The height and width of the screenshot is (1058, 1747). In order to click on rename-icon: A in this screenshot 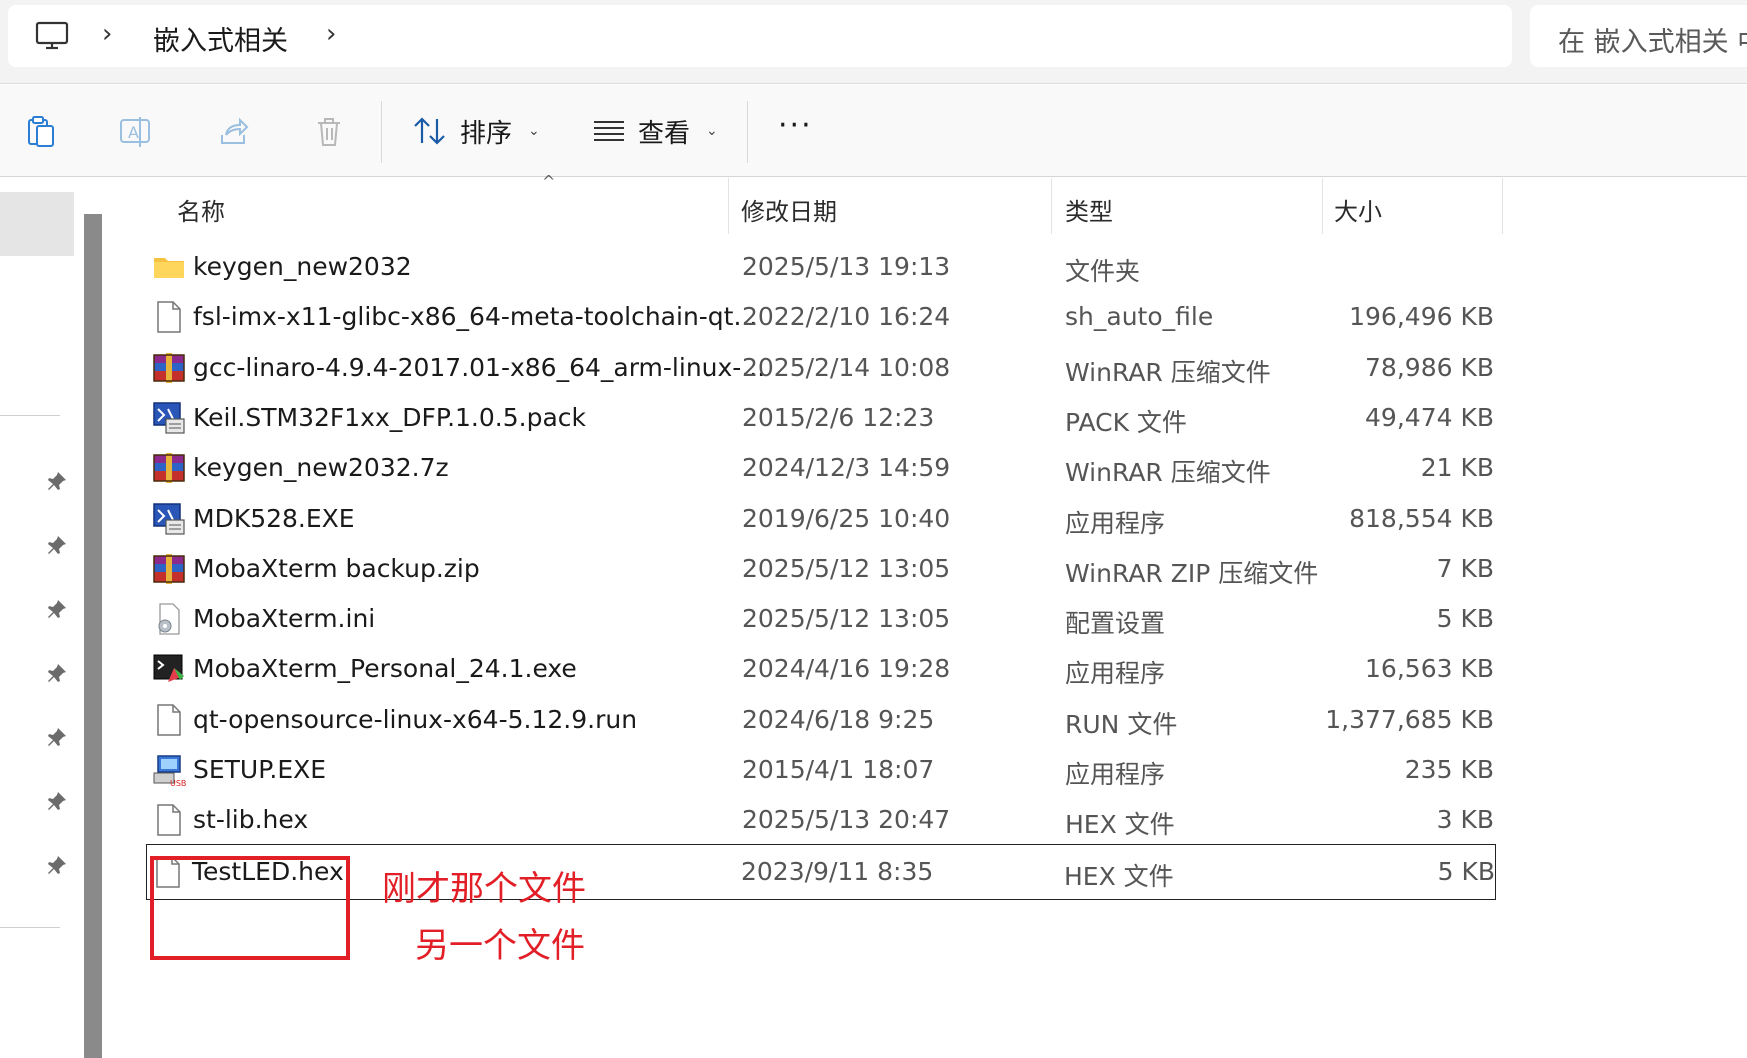, I will do `click(135, 132)`.